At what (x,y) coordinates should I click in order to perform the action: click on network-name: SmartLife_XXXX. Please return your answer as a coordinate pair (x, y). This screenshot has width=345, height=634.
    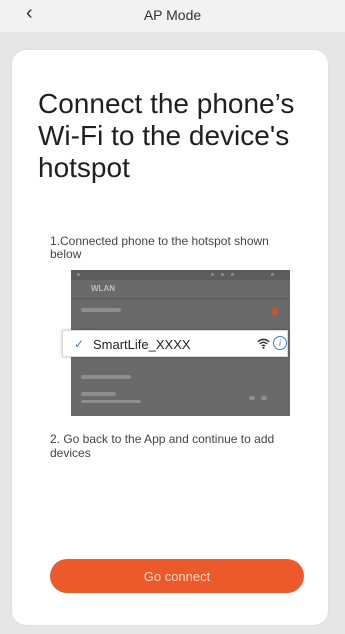
    Looking at the image, I should click on (142, 344).